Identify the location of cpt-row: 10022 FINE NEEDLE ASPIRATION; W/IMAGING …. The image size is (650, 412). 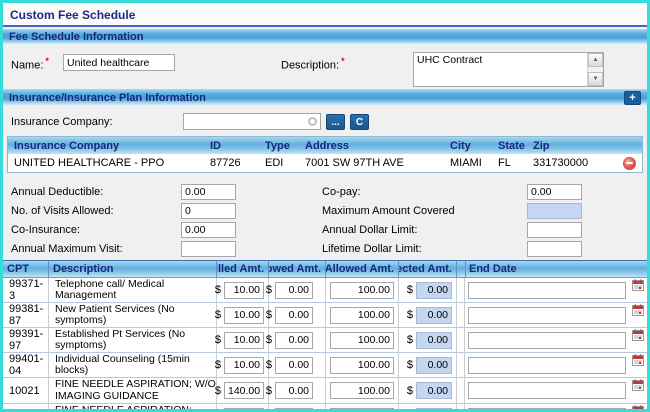
(325, 408).